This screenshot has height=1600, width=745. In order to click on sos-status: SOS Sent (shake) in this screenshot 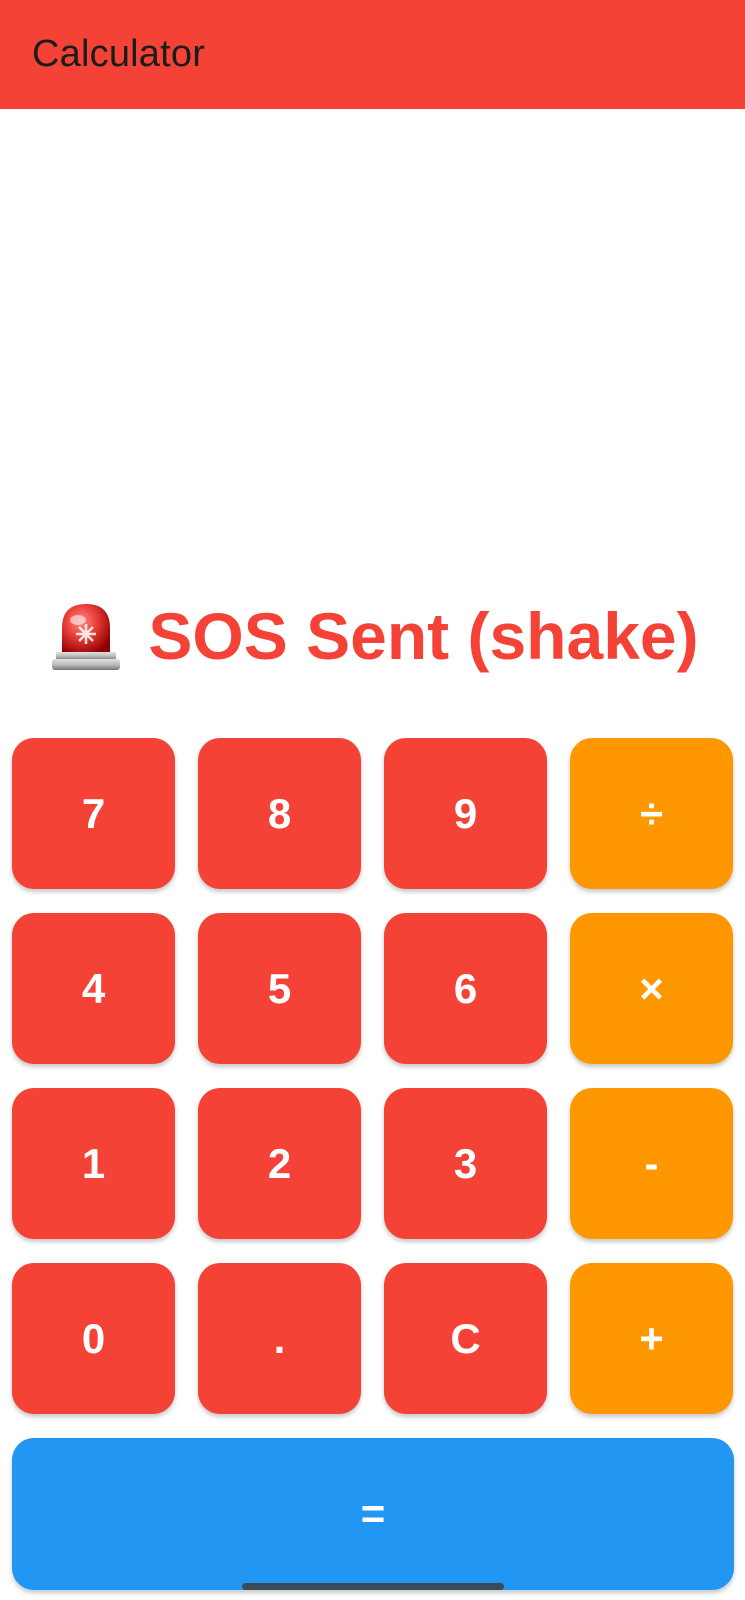, I will do `click(372, 636)`.